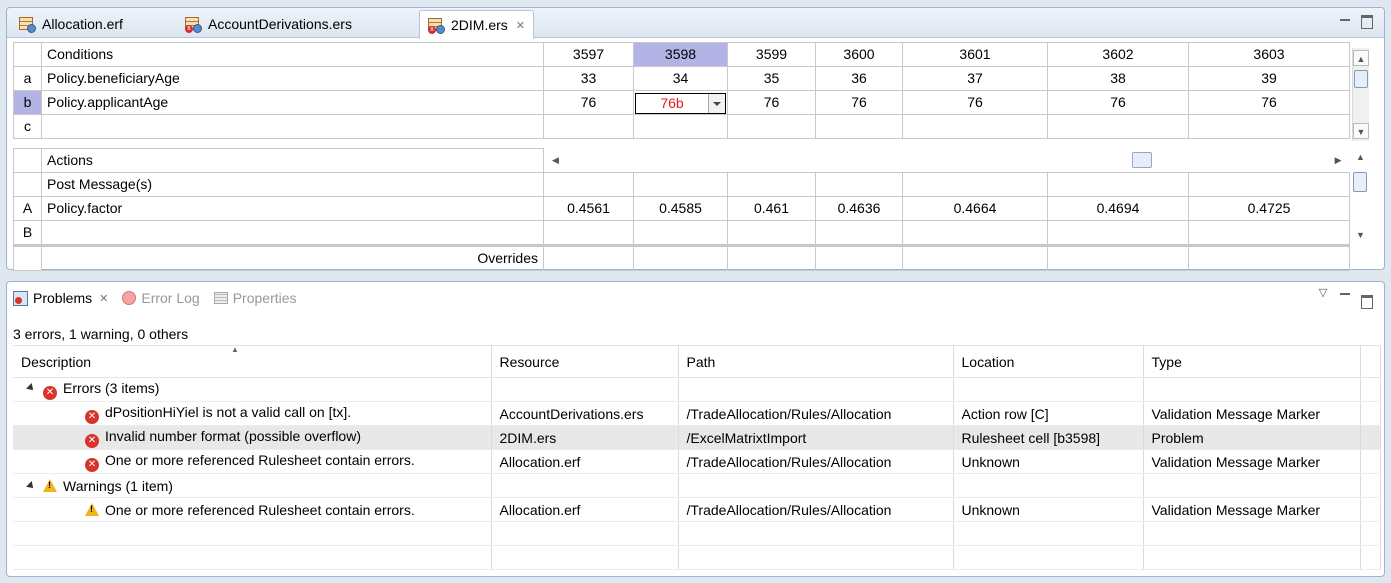 The width and height of the screenshot is (1391, 583). Describe the element at coordinates (588, 78) in the screenshot. I see `rule-cell: 33` at that location.